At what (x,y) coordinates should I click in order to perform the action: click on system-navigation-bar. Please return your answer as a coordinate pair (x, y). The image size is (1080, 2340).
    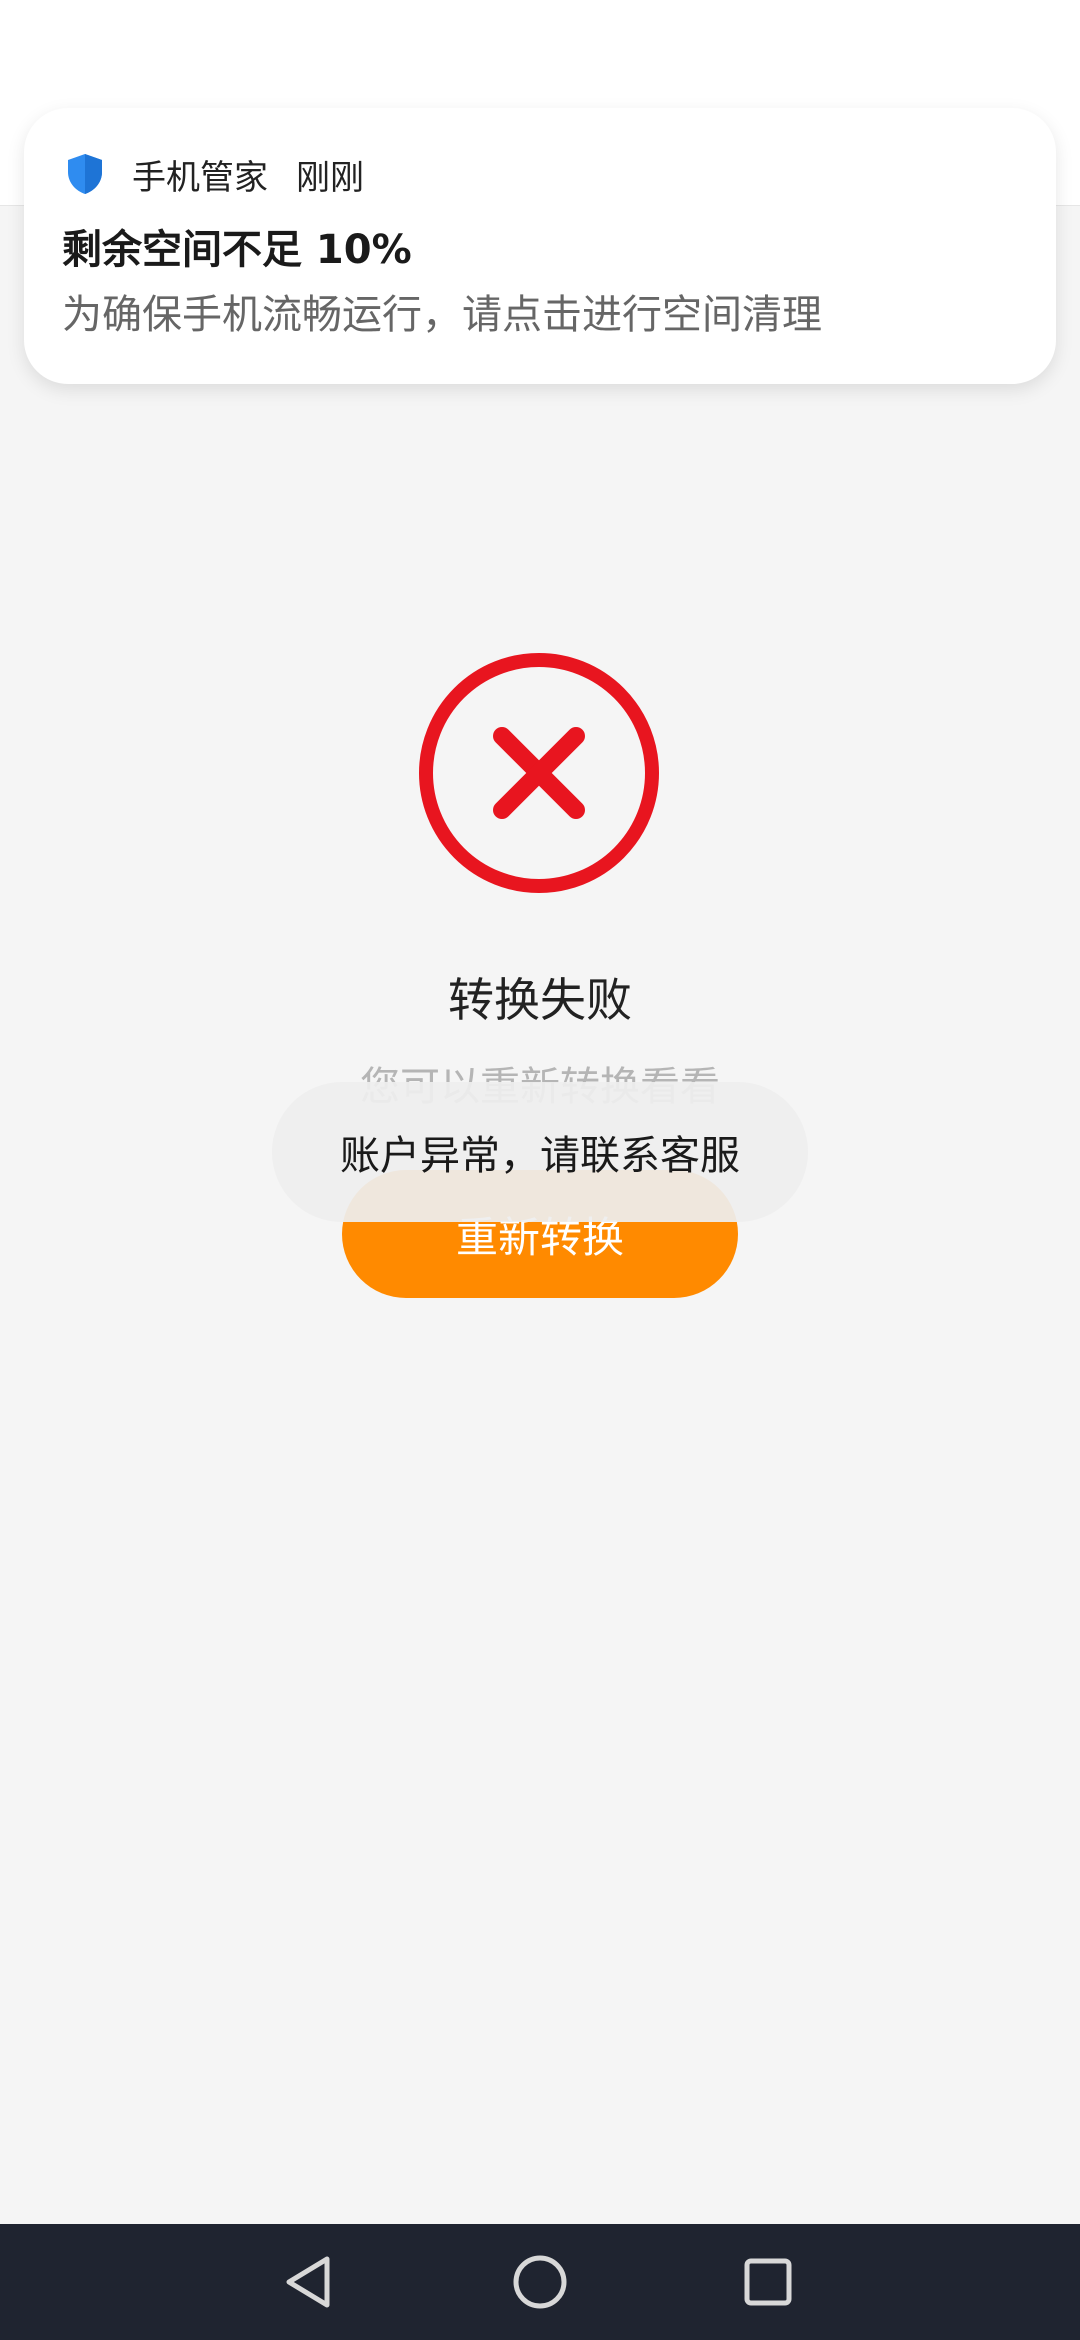
    Looking at the image, I should click on (540, 2282).